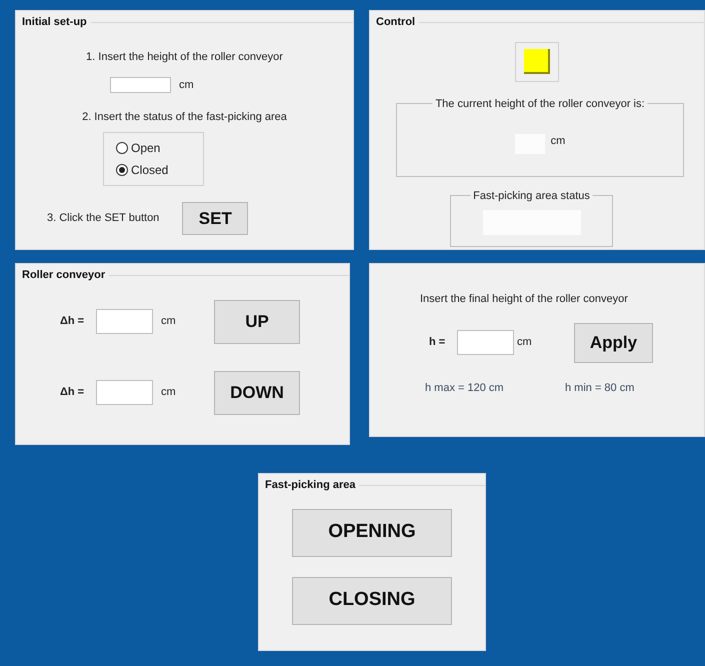 Image resolution: width=705 pixels, height=666 pixels. What do you see at coordinates (396, 22) in the screenshot?
I see `panel-title: Control` at bounding box center [396, 22].